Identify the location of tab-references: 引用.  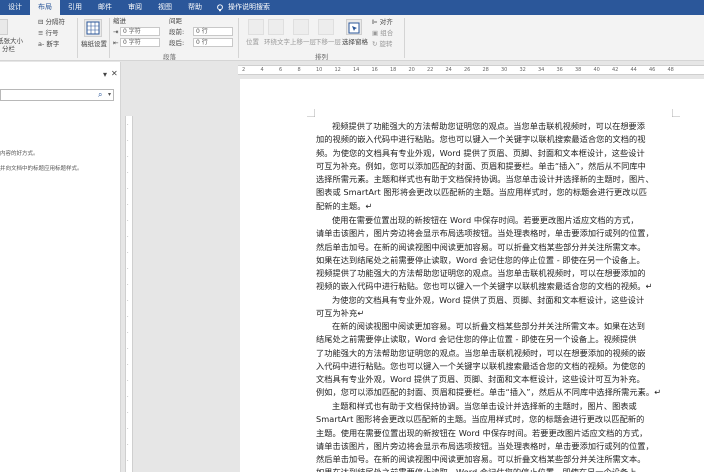
(75, 7).